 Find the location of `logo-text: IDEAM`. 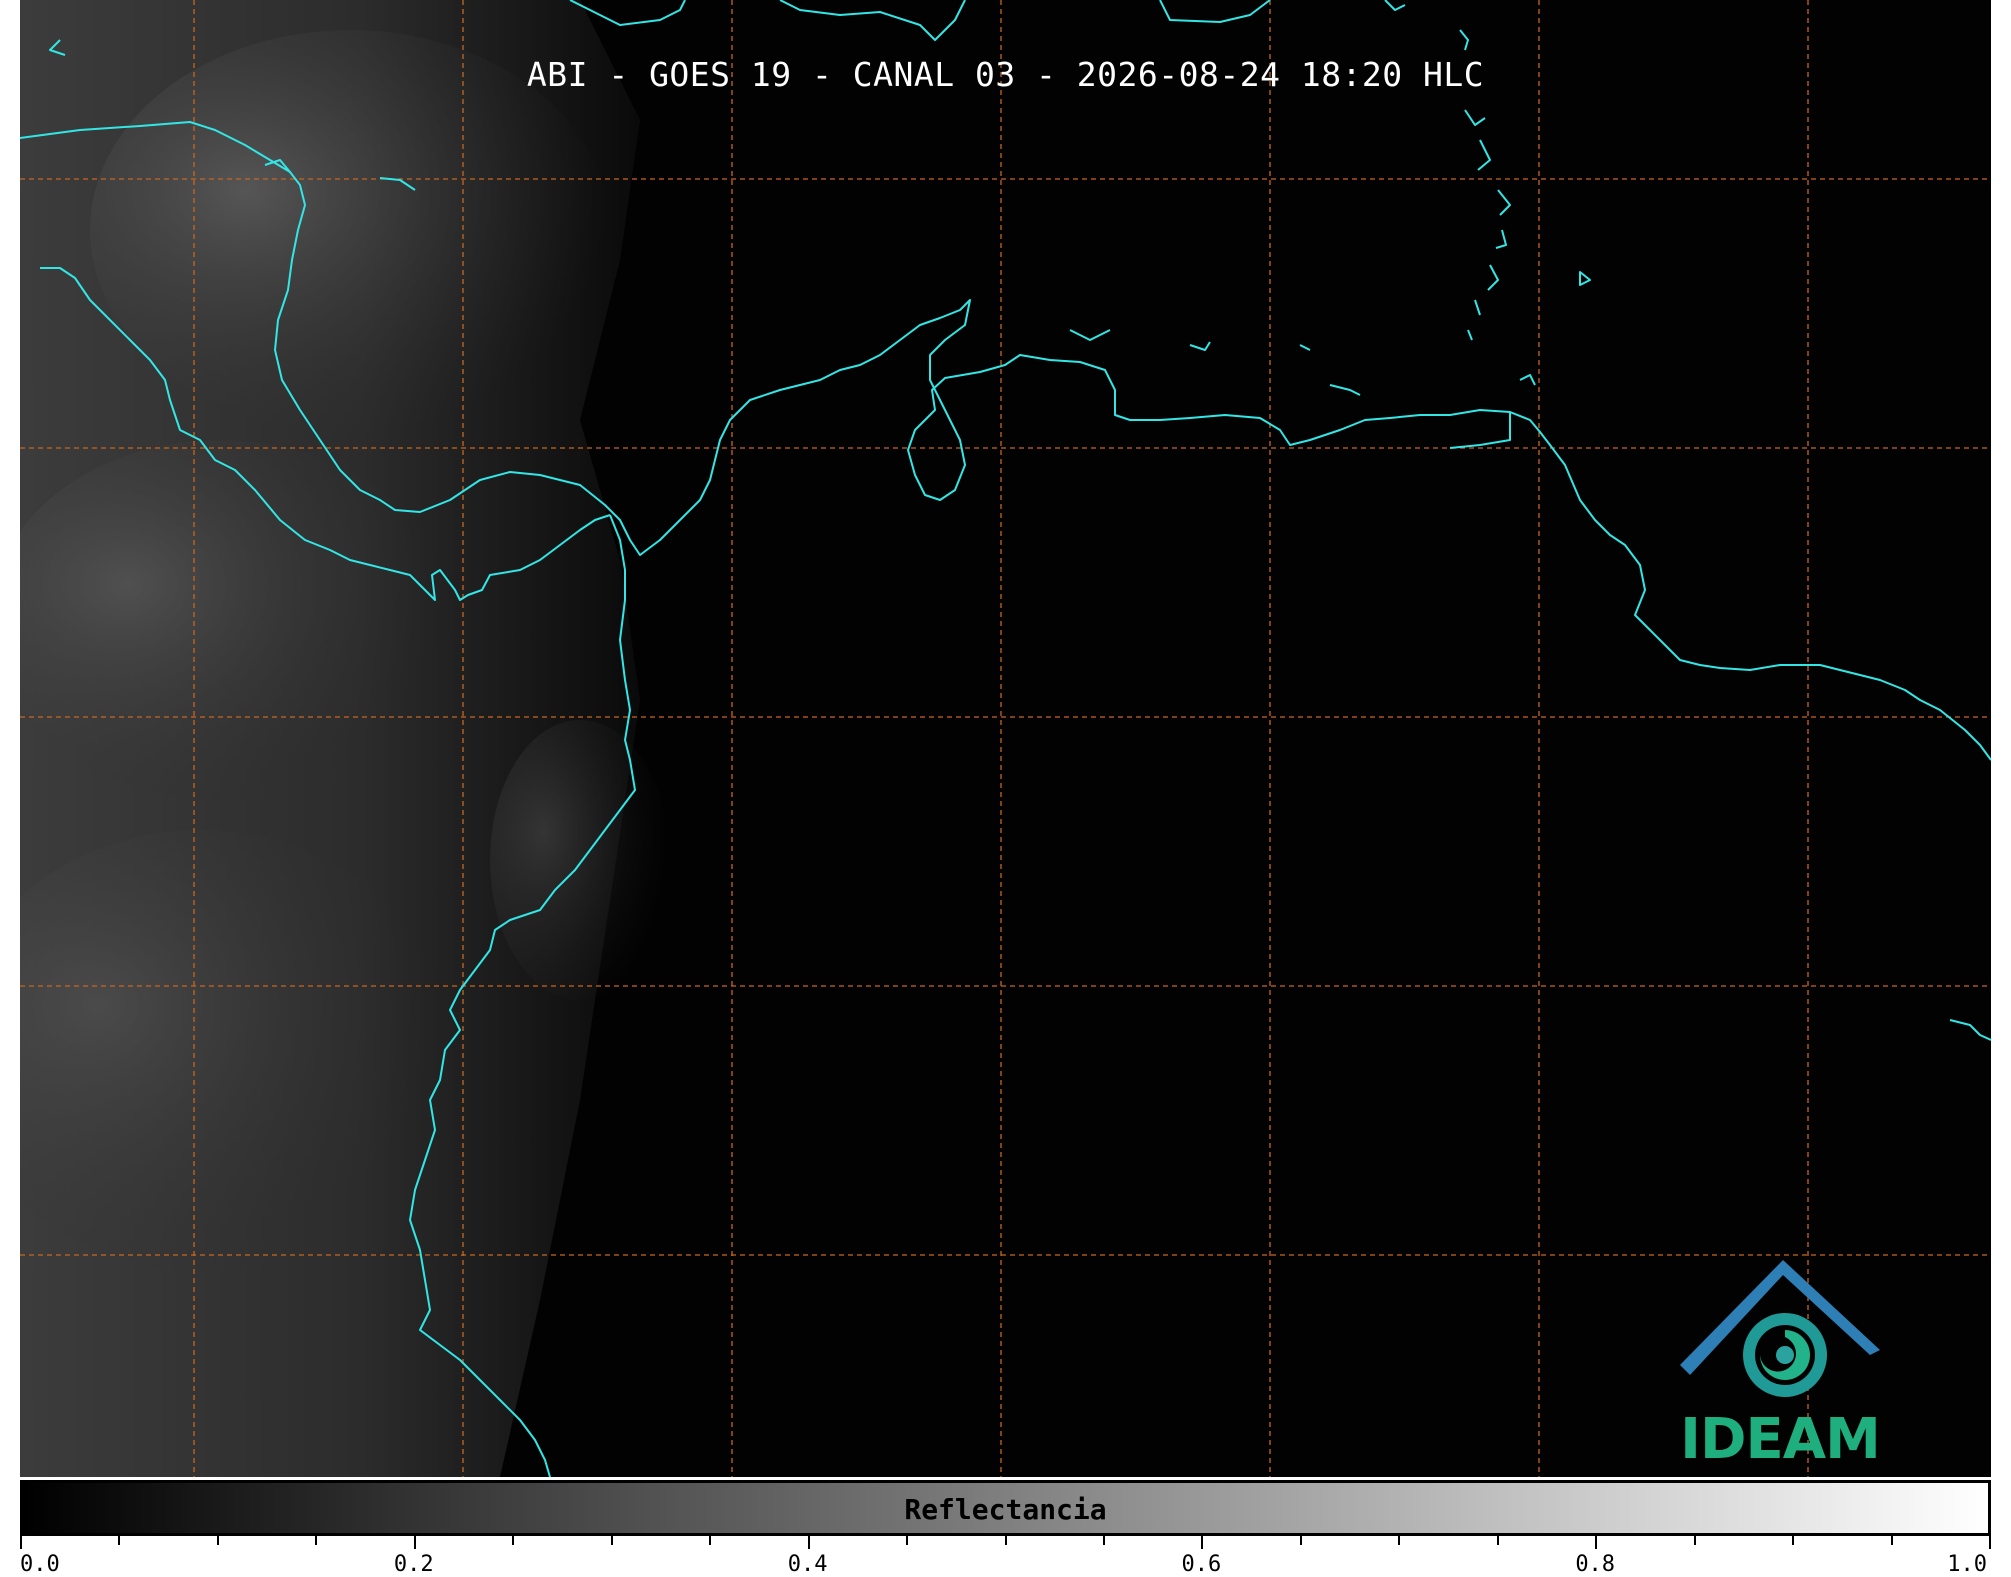

logo-text: IDEAM is located at coordinates (1780, 1439).